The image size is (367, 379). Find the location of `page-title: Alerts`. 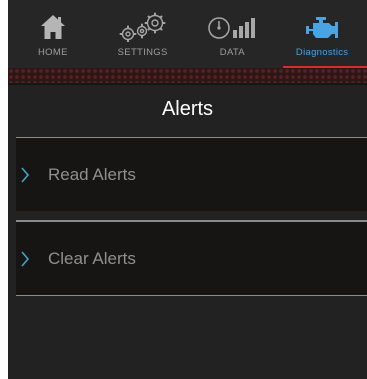

page-title: Alerts is located at coordinates (187, 109).